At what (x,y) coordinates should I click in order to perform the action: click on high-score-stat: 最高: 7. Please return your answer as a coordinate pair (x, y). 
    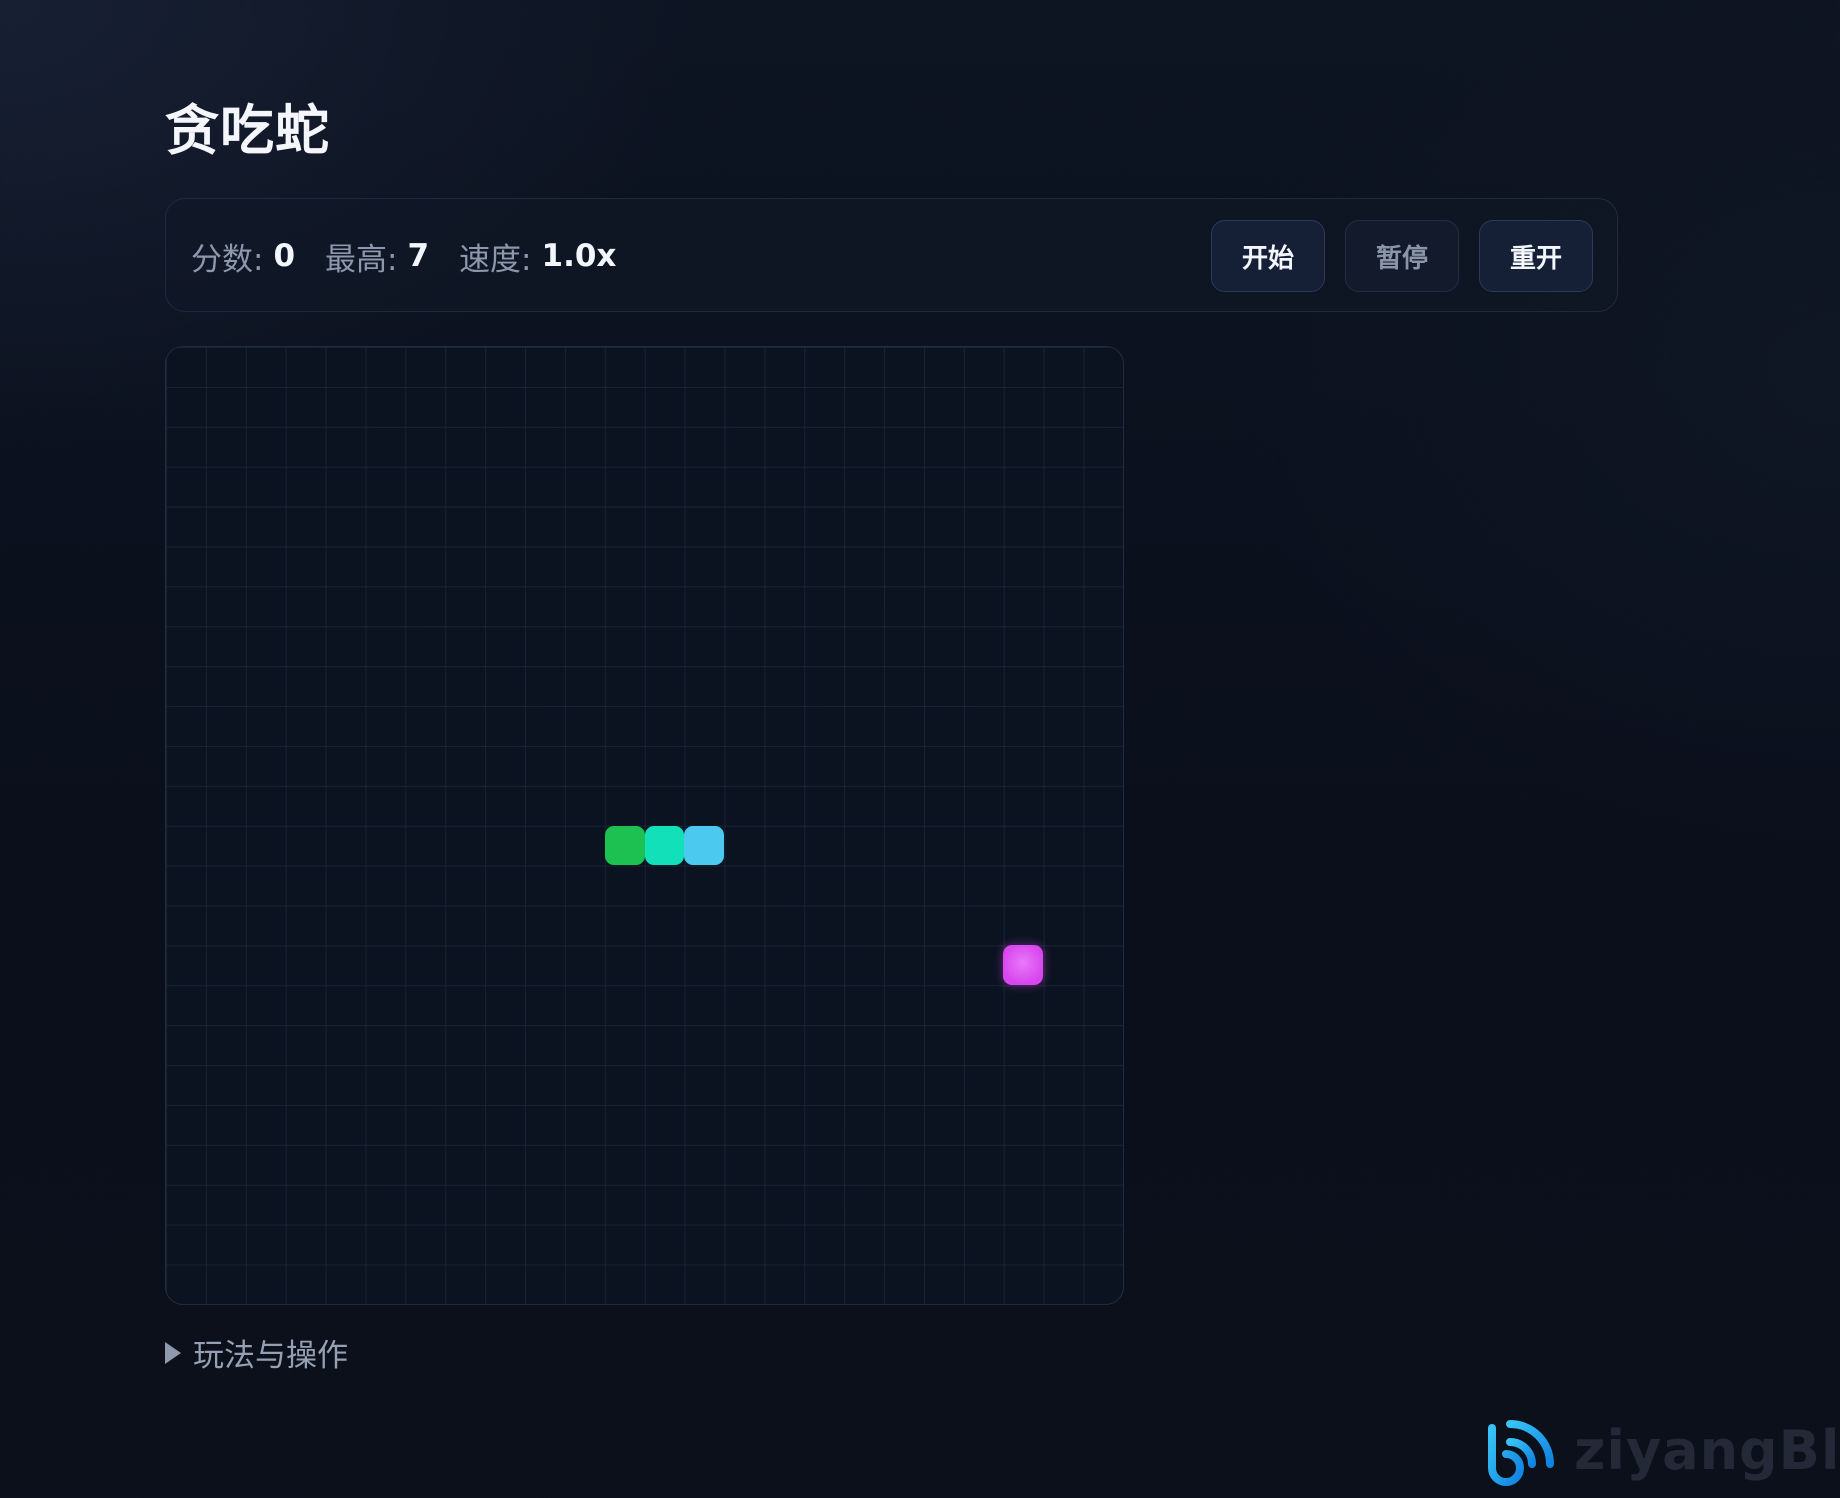
    Looking at the image, I should click on (377, 256).